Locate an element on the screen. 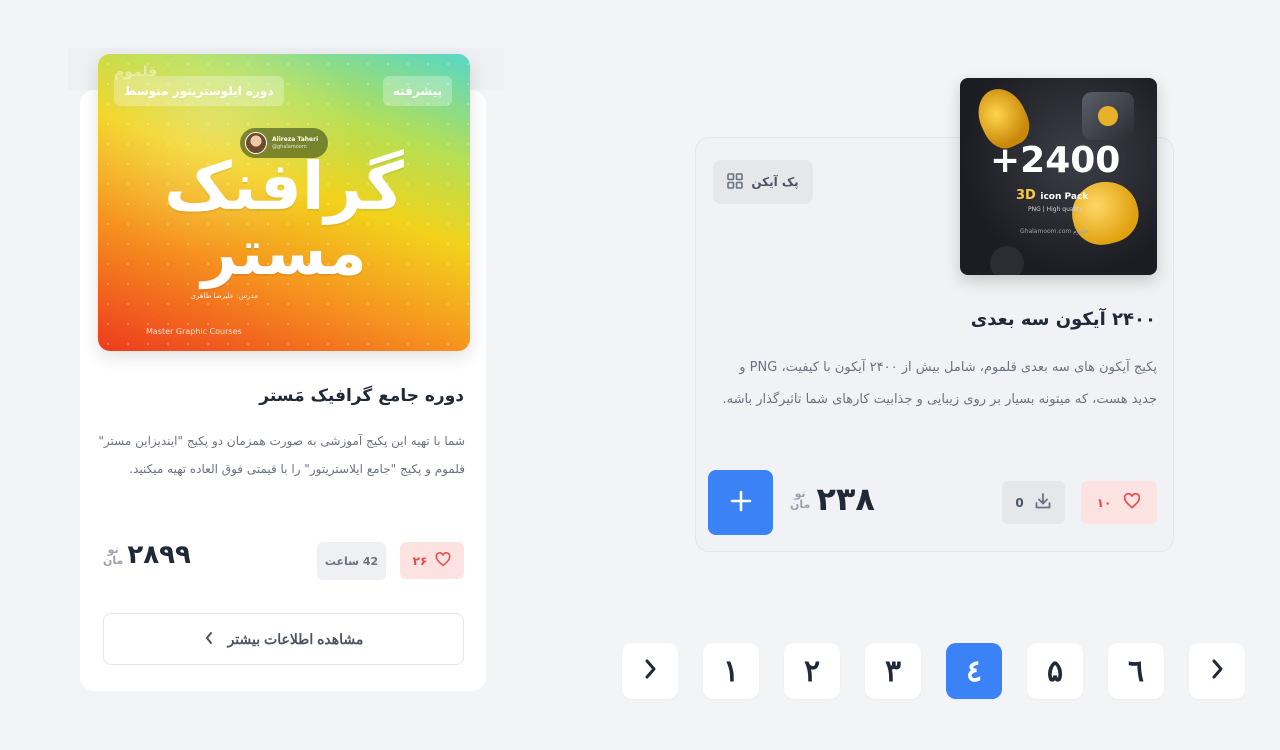  cover-title-line2: مستر is located at coordinates (284, 252).